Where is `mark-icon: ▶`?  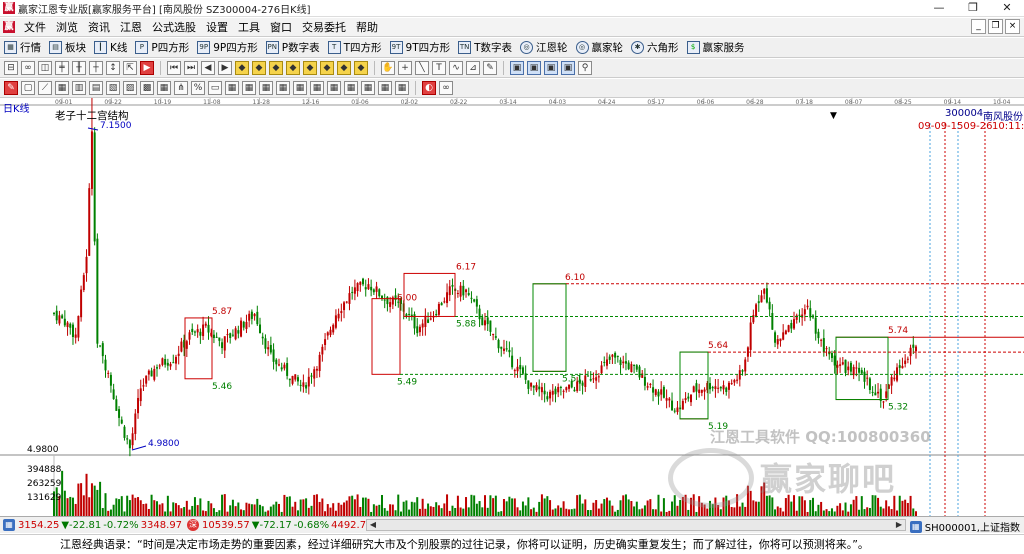 mark-icon: ▶ is located at coordinates (147, 68).